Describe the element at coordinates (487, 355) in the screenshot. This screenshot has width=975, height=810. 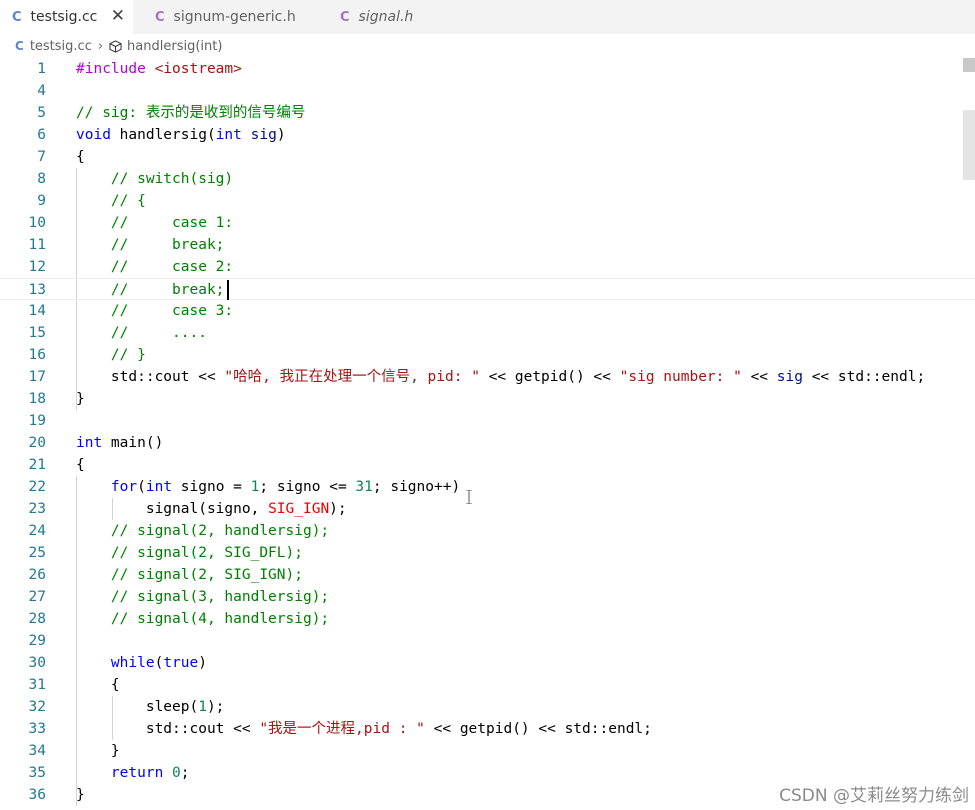
I see `code-line: 16 // }` at that location.